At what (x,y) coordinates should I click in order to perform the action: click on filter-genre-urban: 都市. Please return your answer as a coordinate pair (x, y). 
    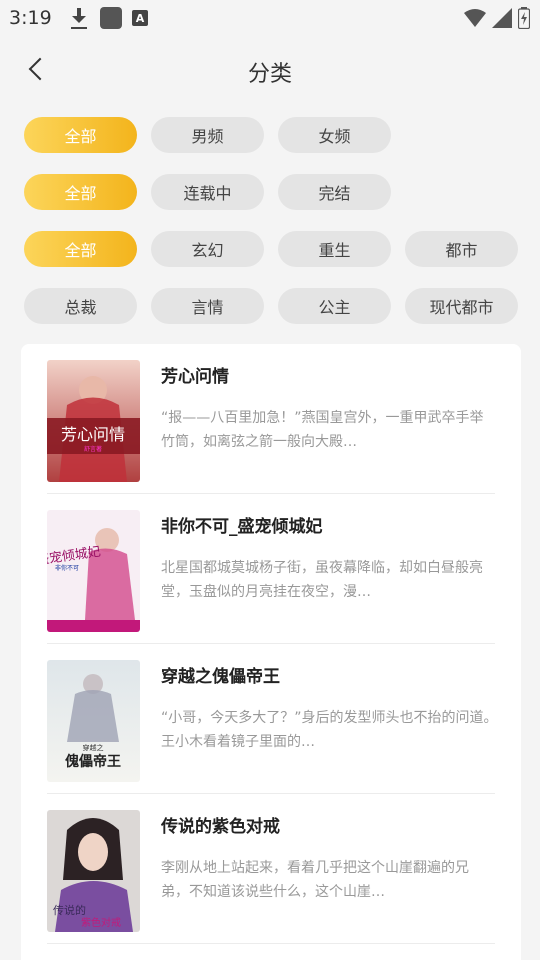
    Looking at the image, I should click on (461, 249).